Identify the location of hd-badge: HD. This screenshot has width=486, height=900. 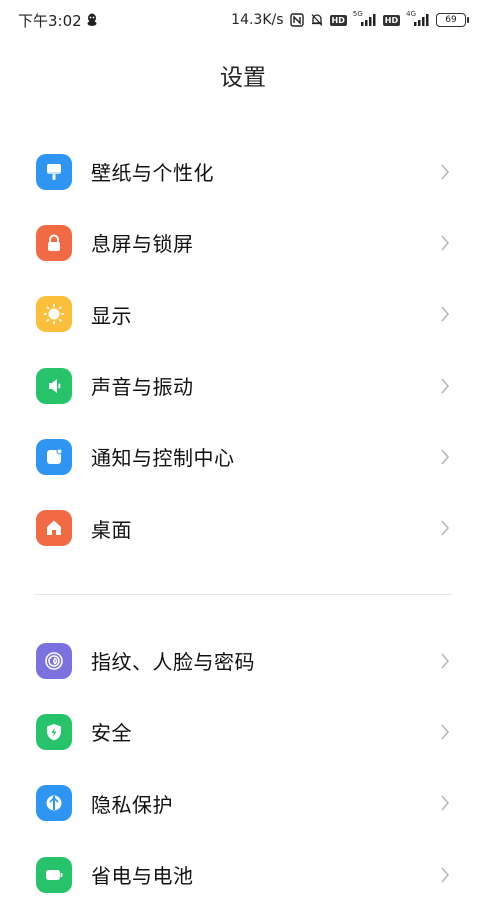
(338, 20).